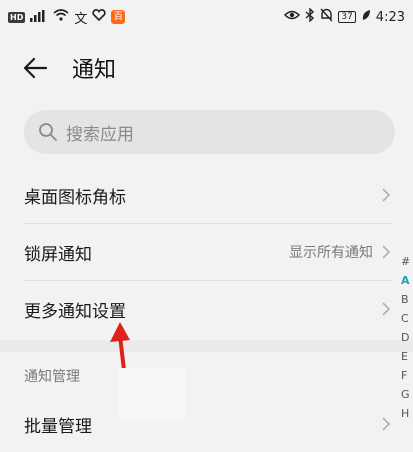 Image resolution: width=413 pixels, height=452 pixels. I want to click on mute-bell-icon, so click(326, 17).